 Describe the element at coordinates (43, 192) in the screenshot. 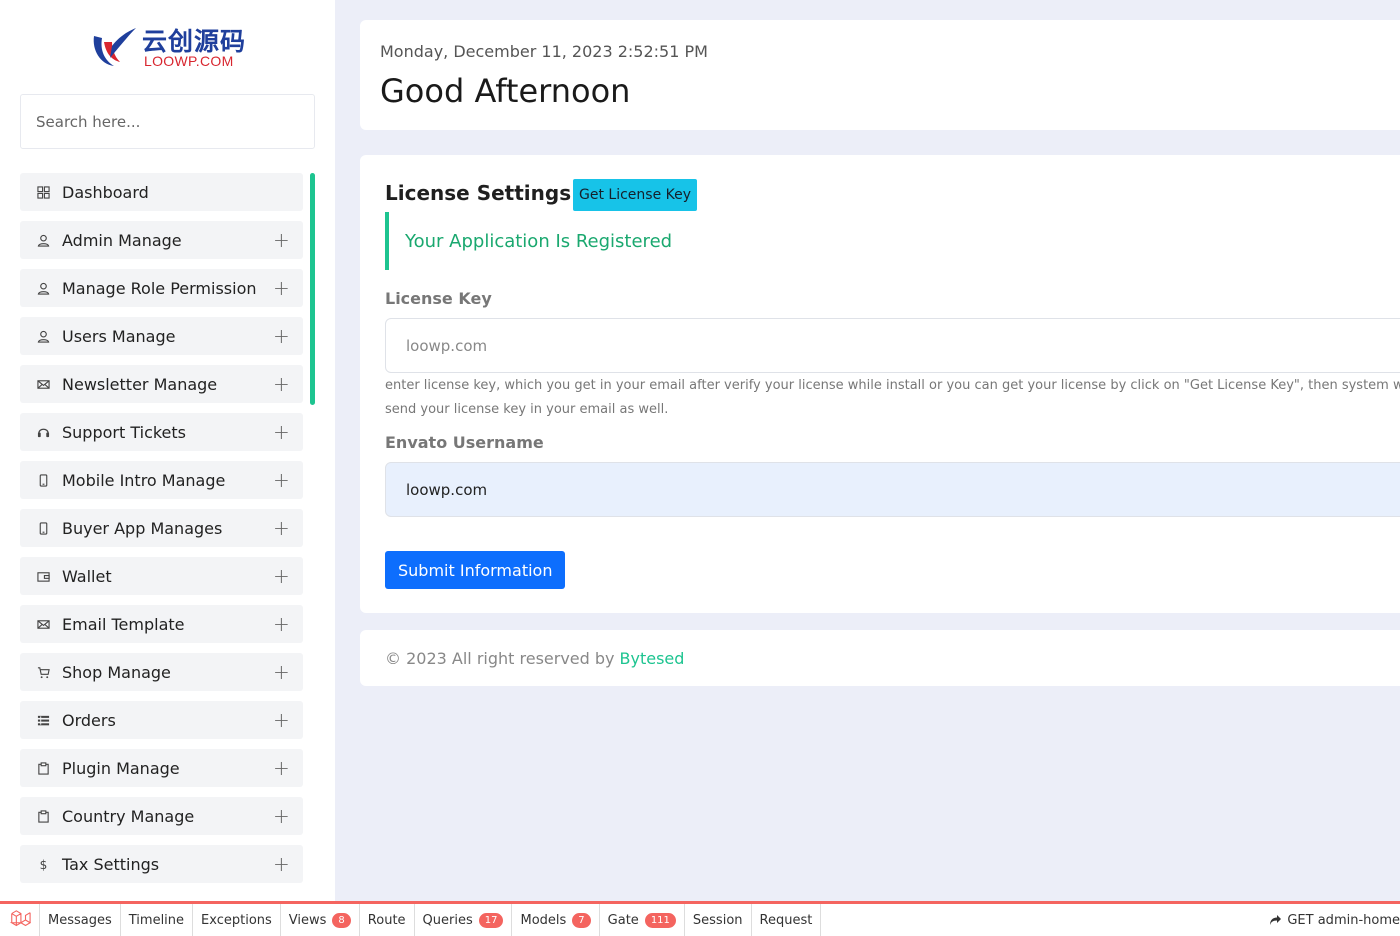

I see `grid-icon` at that location.